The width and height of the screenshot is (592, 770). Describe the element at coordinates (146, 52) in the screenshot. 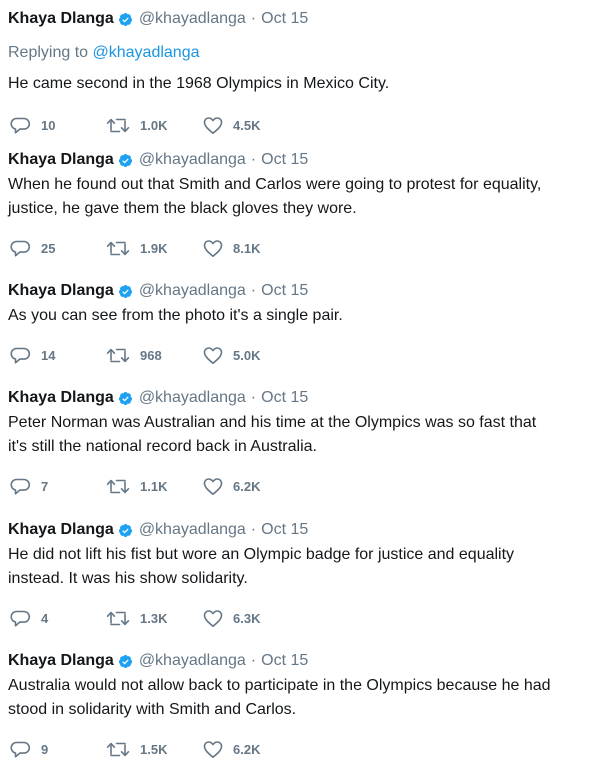

I see `replying-to-handle-link: @khayadlanga` at that location.